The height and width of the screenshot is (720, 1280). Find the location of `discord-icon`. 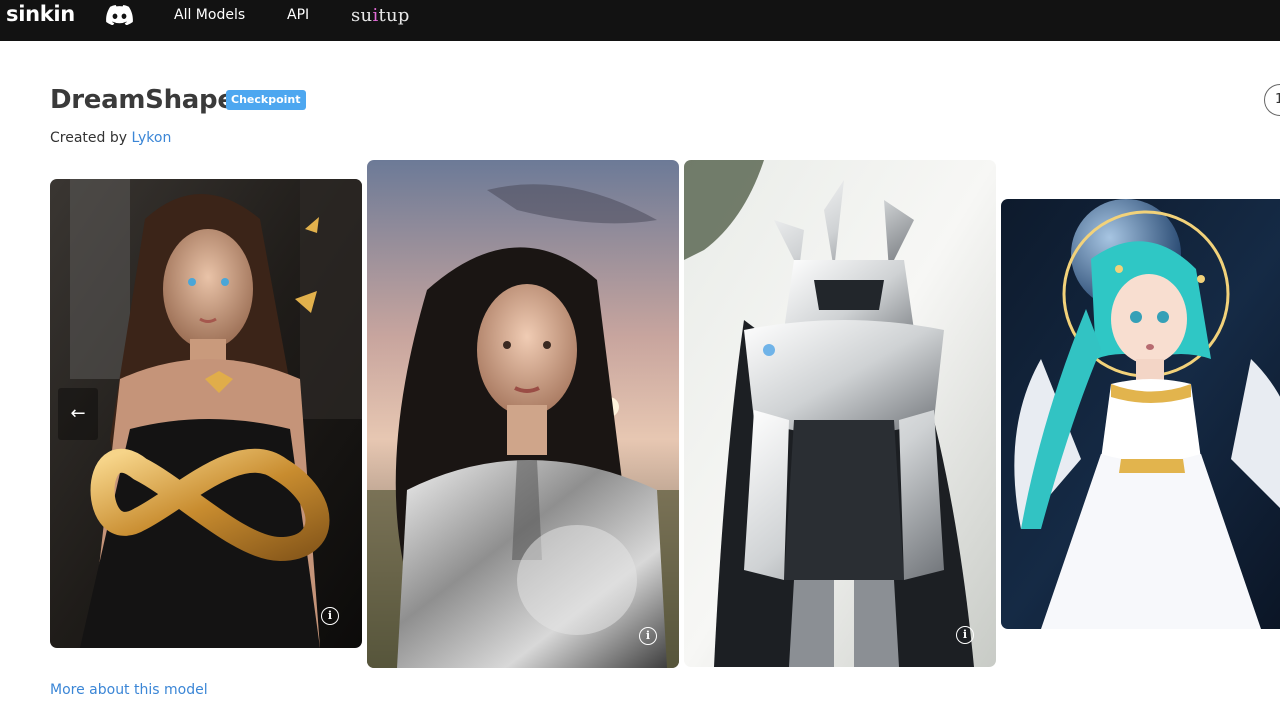

discord-icon is located at coordinates (119, 15).